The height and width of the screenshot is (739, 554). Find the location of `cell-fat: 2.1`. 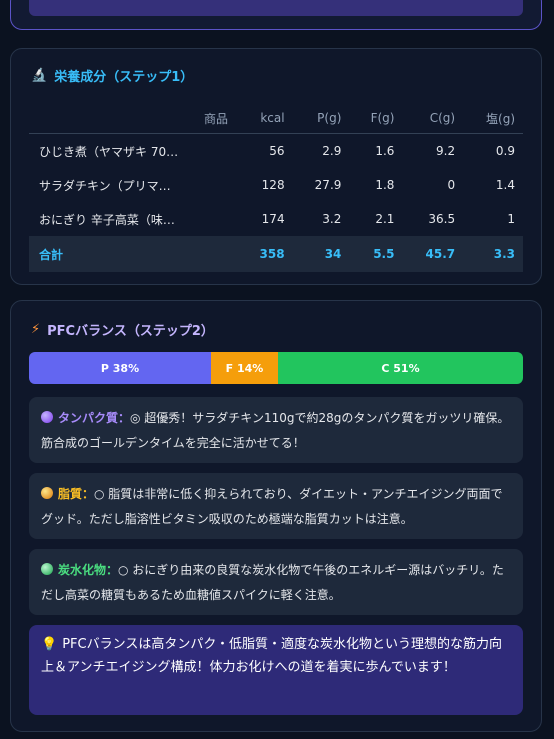

cell-fat: 2.1 is located at coordinates (385, 219).